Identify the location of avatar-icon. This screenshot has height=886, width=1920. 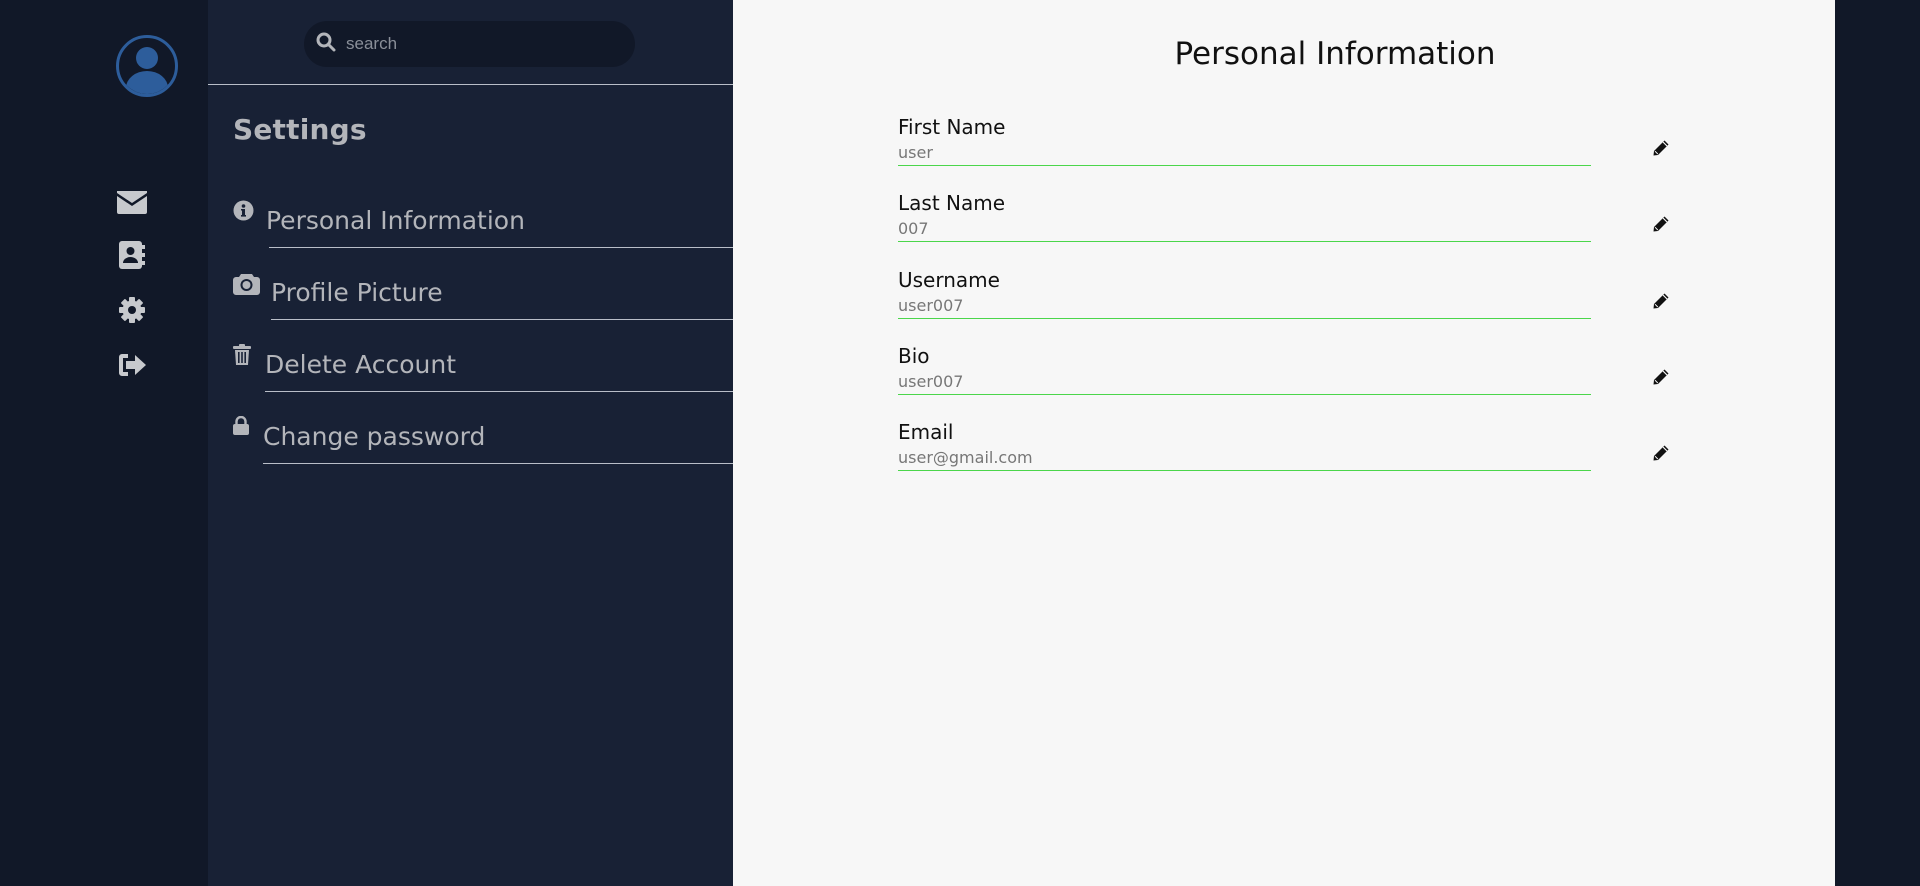
(147, 66).